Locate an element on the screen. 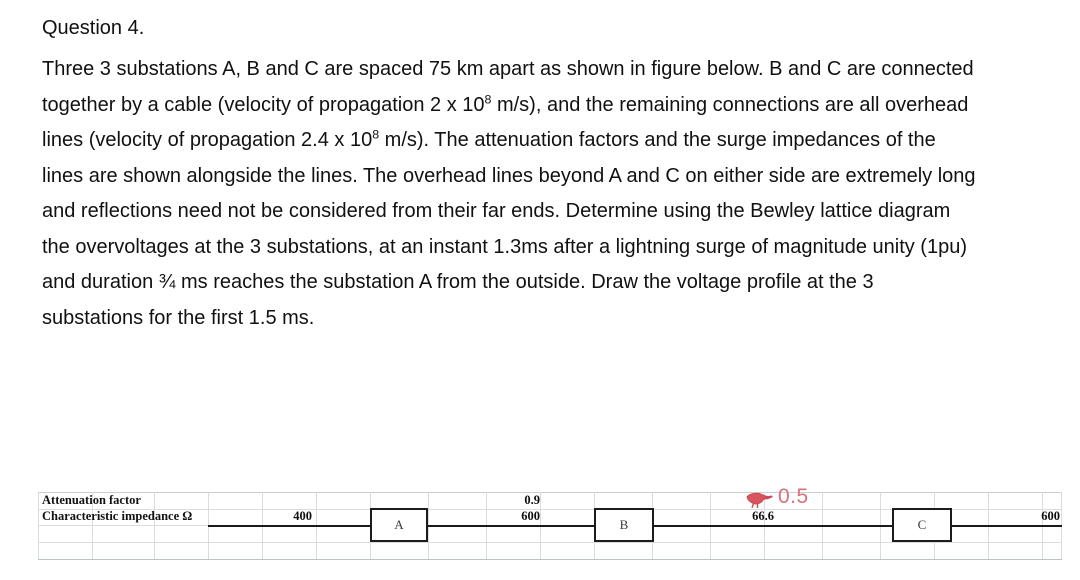  line-segment-b-to-c is located at coordinates (773, 526).